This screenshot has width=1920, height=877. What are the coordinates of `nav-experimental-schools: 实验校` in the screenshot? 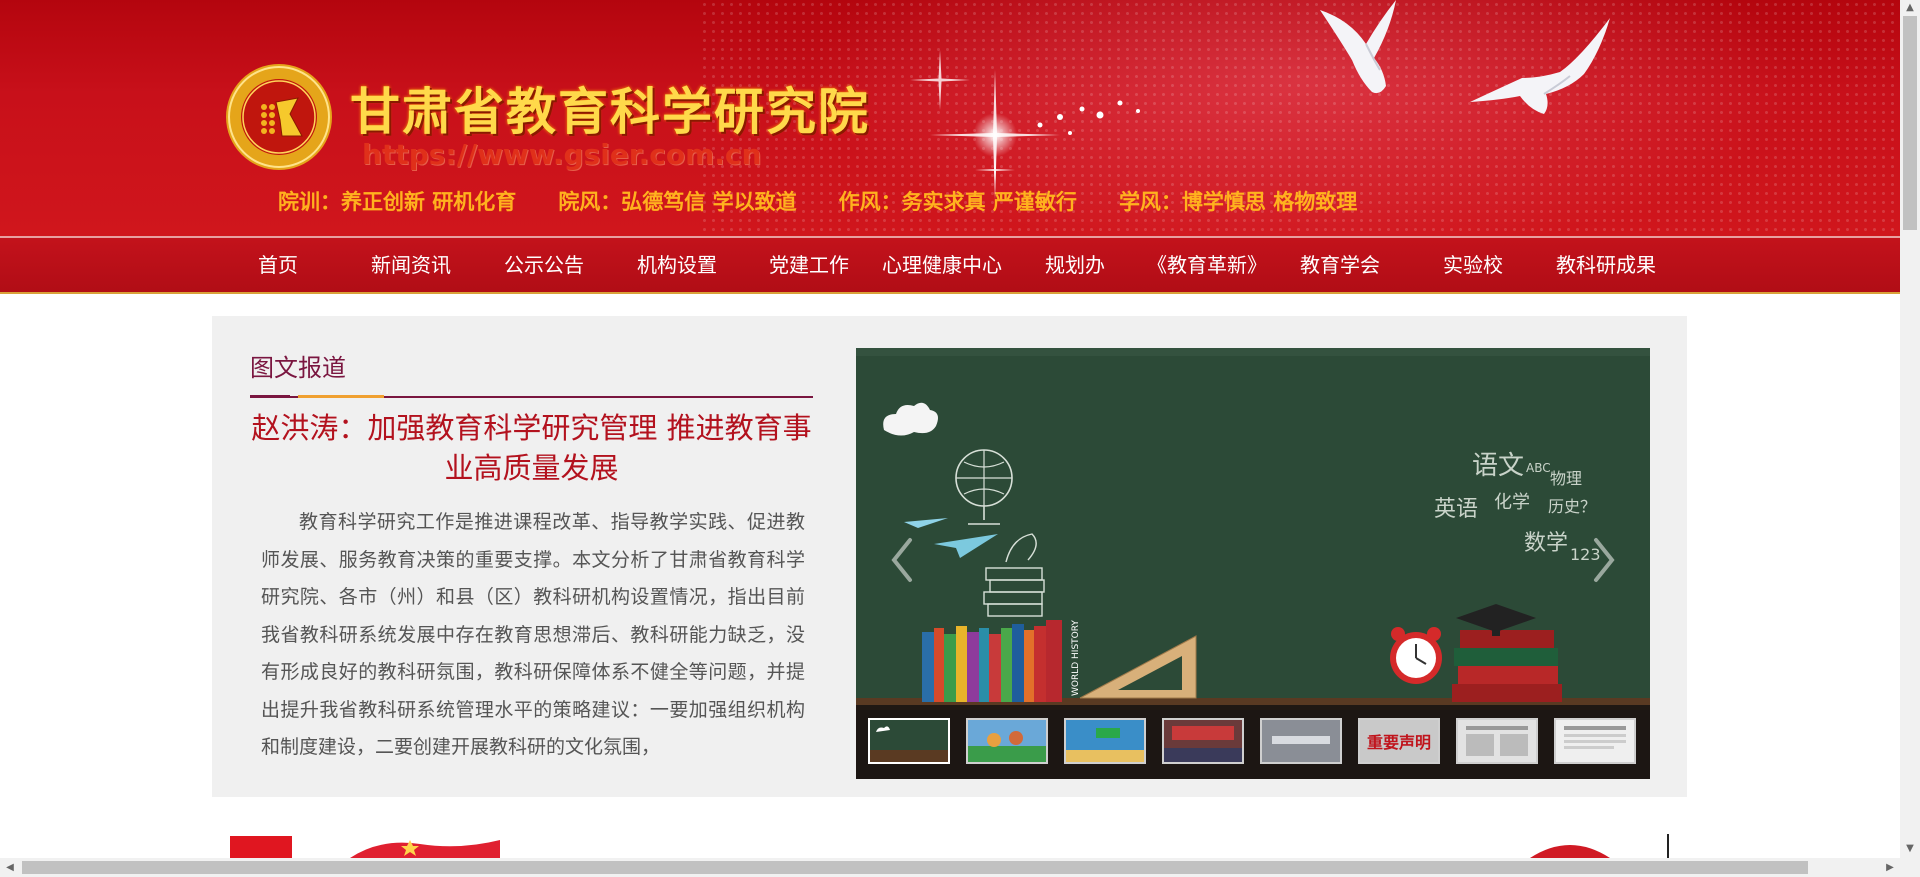 It's located at (1473, 265).